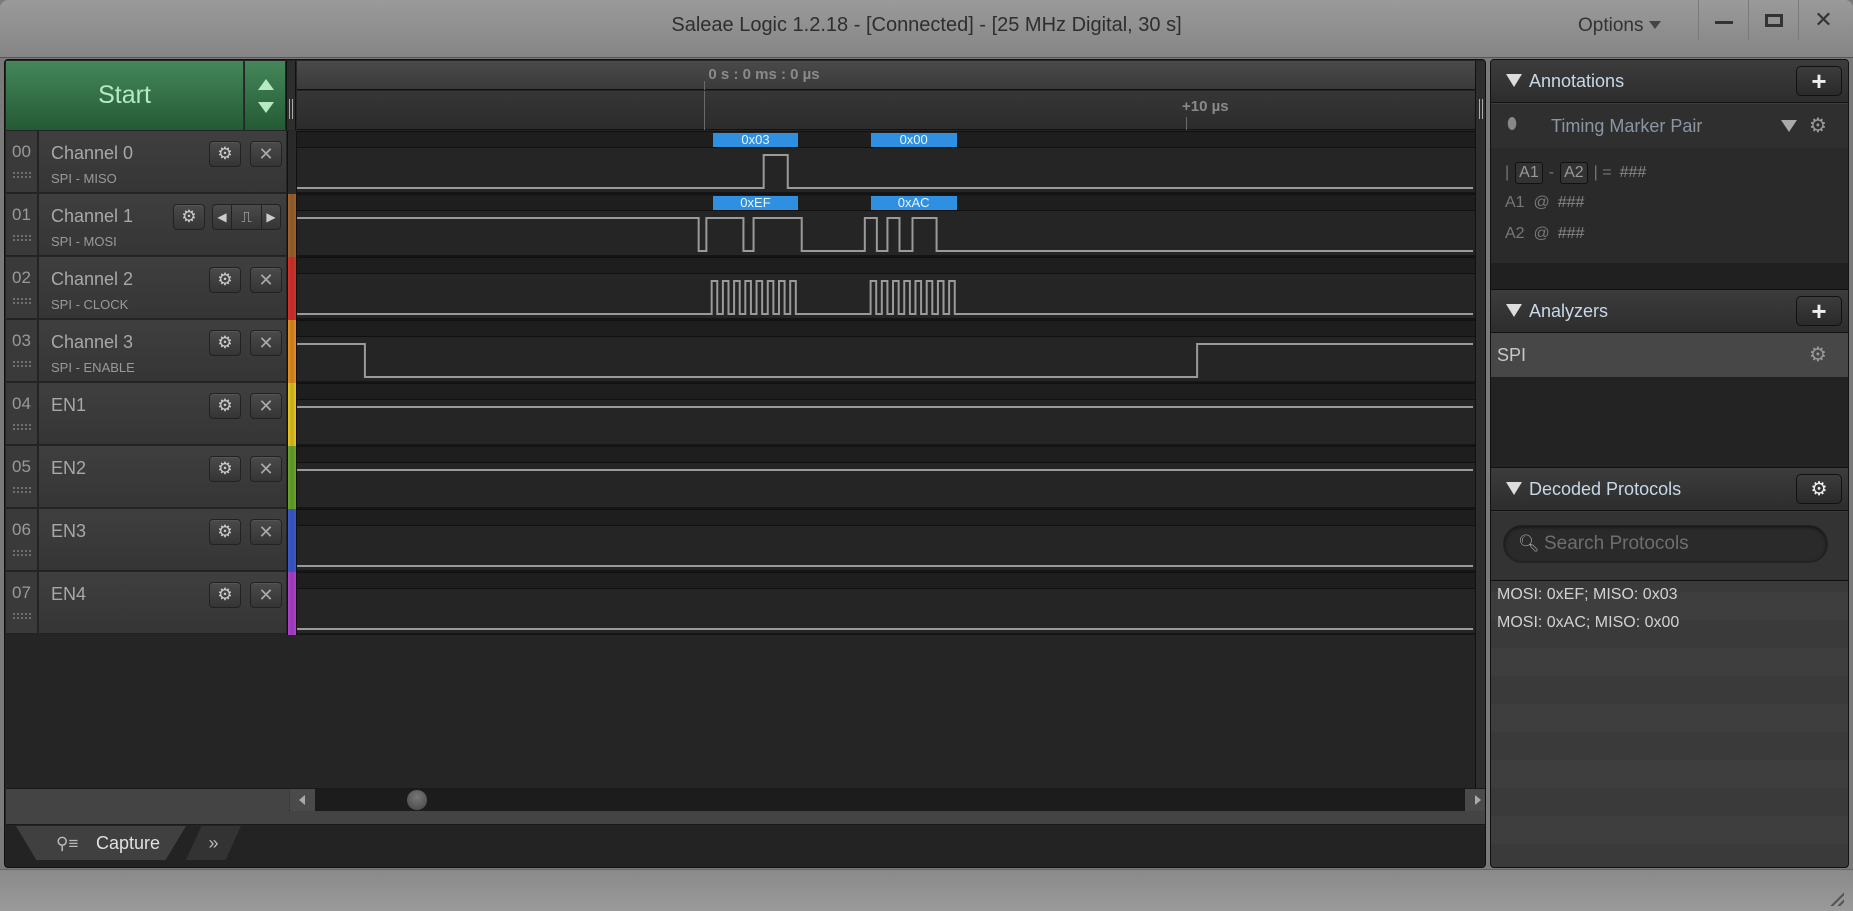 The width and height of the screenshot is (1853, 911). I want to click on channel-name: EN4, so click(68, 594).